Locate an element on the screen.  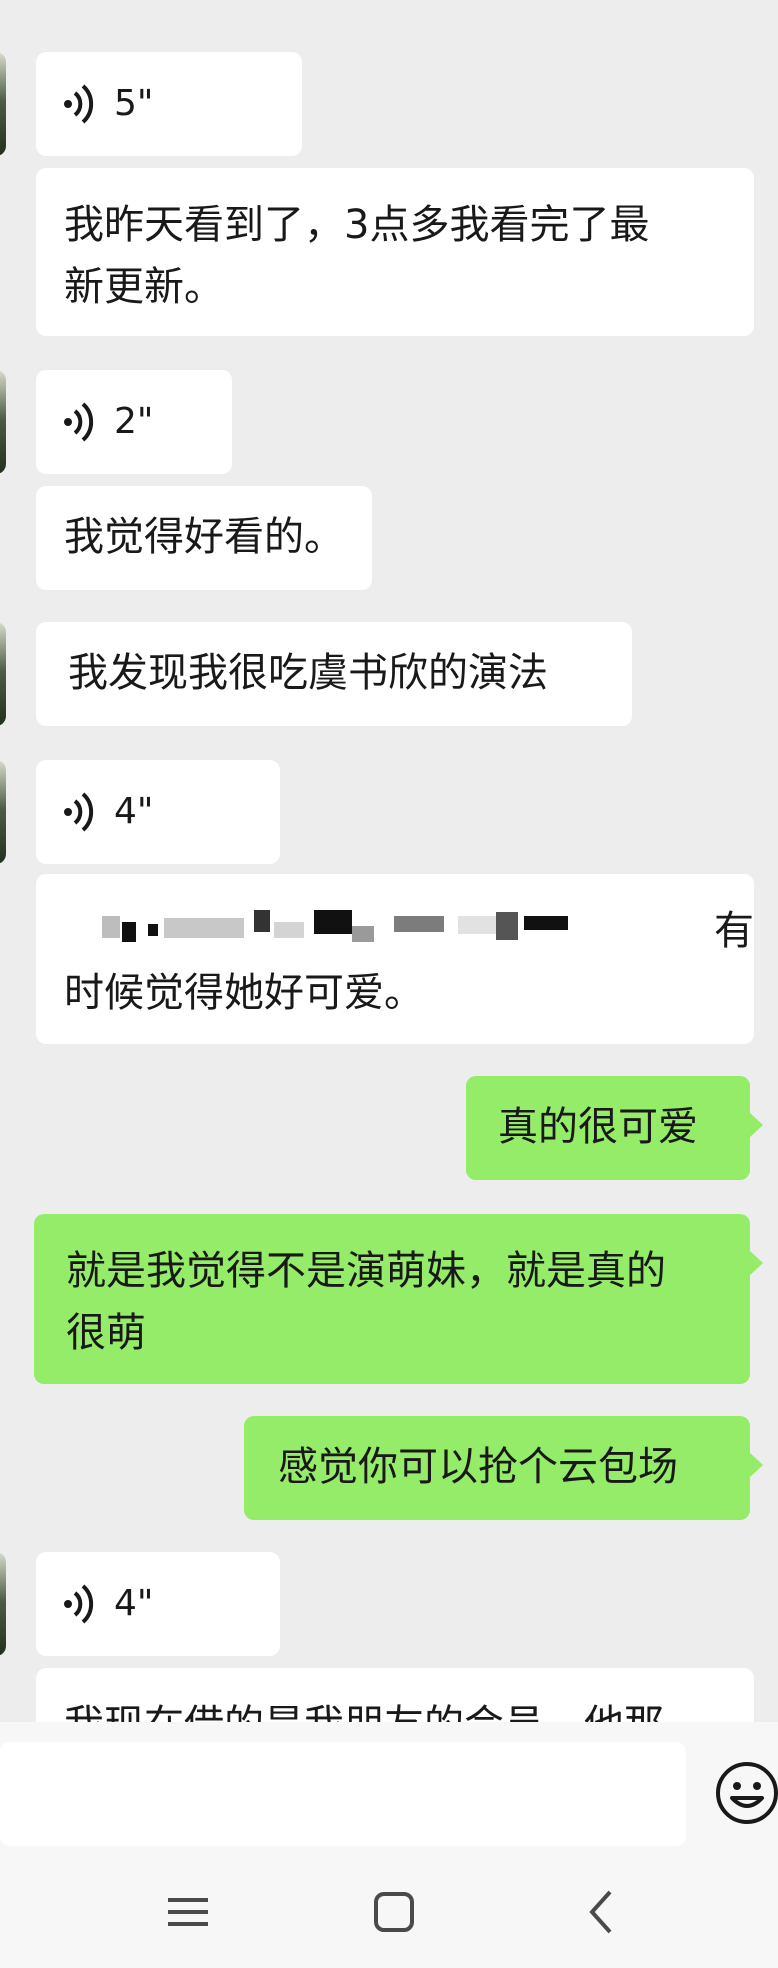
message-line: 感觉你可以抢个云包场 is located at coordinates (478, 1467).